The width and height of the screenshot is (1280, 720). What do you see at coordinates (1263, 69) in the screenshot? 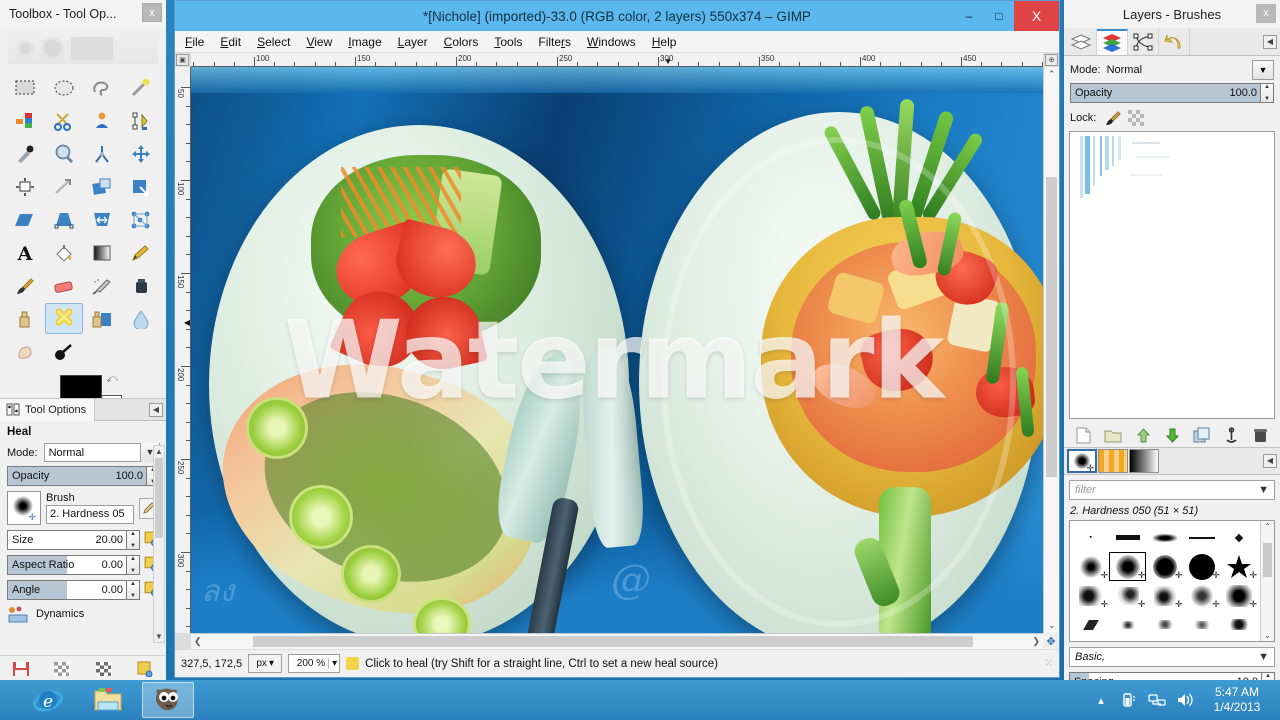
I see `layer-mode-dropdown-button: ▼` at bounding box center [1263, 69].